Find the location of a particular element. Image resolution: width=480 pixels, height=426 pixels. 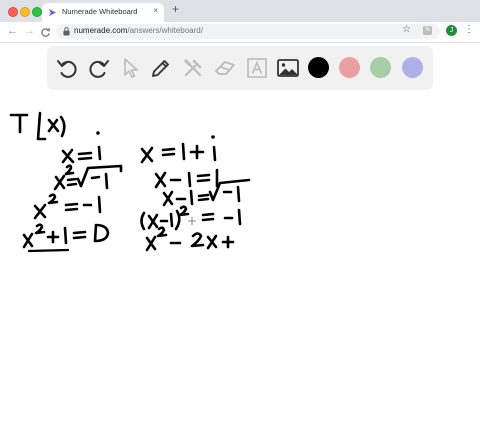

color-swatch-blue is located at coordinates (412, 67).